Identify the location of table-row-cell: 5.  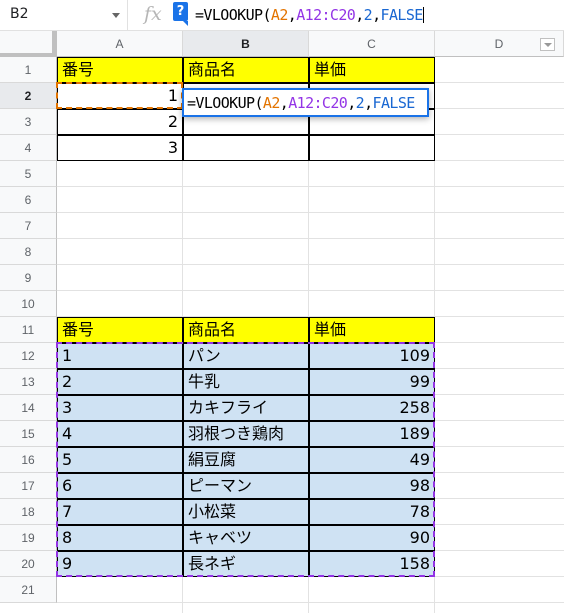
(120, 460).